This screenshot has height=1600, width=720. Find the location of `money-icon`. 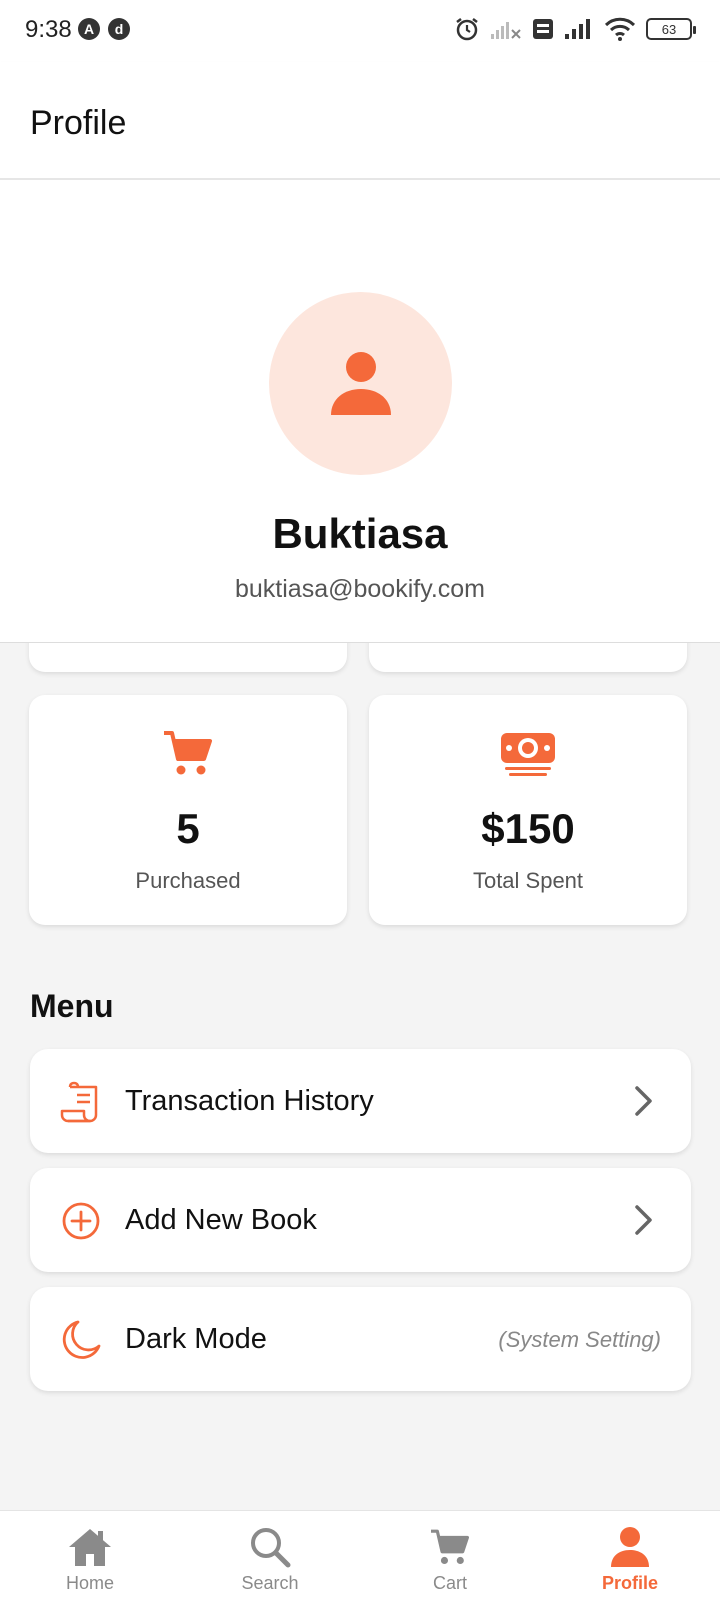

money-icon is located at coordinates (528, 754).